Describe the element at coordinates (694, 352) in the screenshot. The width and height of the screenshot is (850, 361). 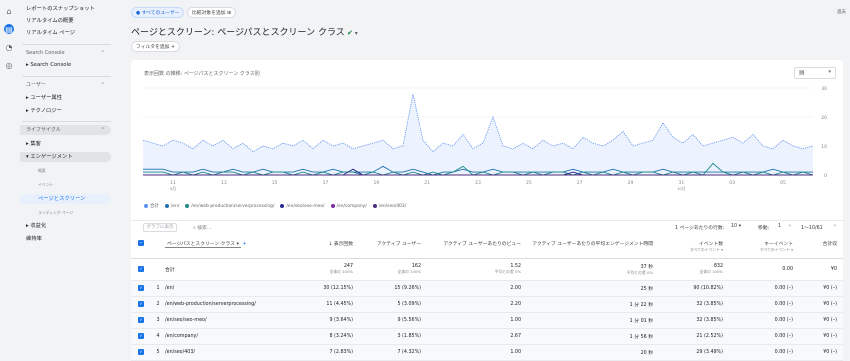
I see `row-metric-cell: 29 (3.49%)` at that location.